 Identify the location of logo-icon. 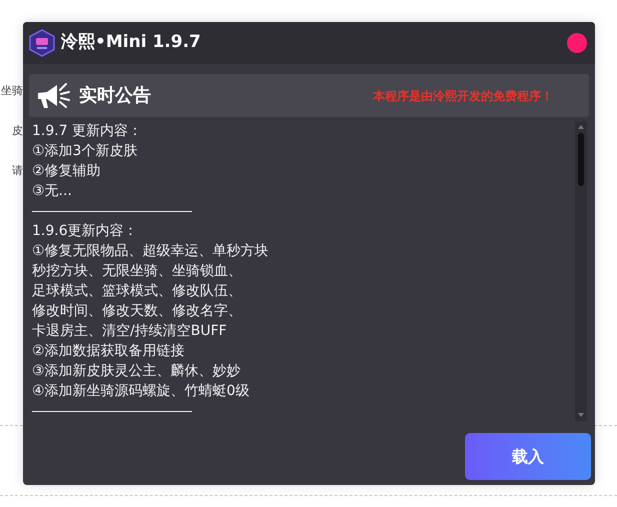
(42, 43).